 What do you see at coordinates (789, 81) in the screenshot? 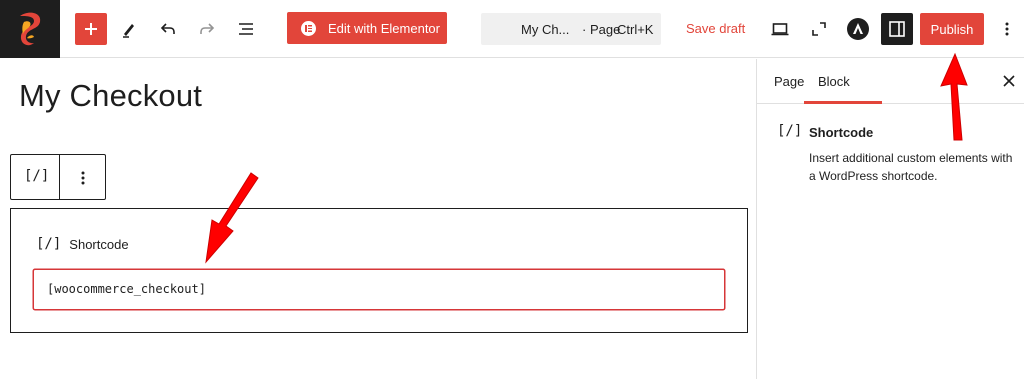
I see `tab-page: Page` at bounding box center [789, 81].